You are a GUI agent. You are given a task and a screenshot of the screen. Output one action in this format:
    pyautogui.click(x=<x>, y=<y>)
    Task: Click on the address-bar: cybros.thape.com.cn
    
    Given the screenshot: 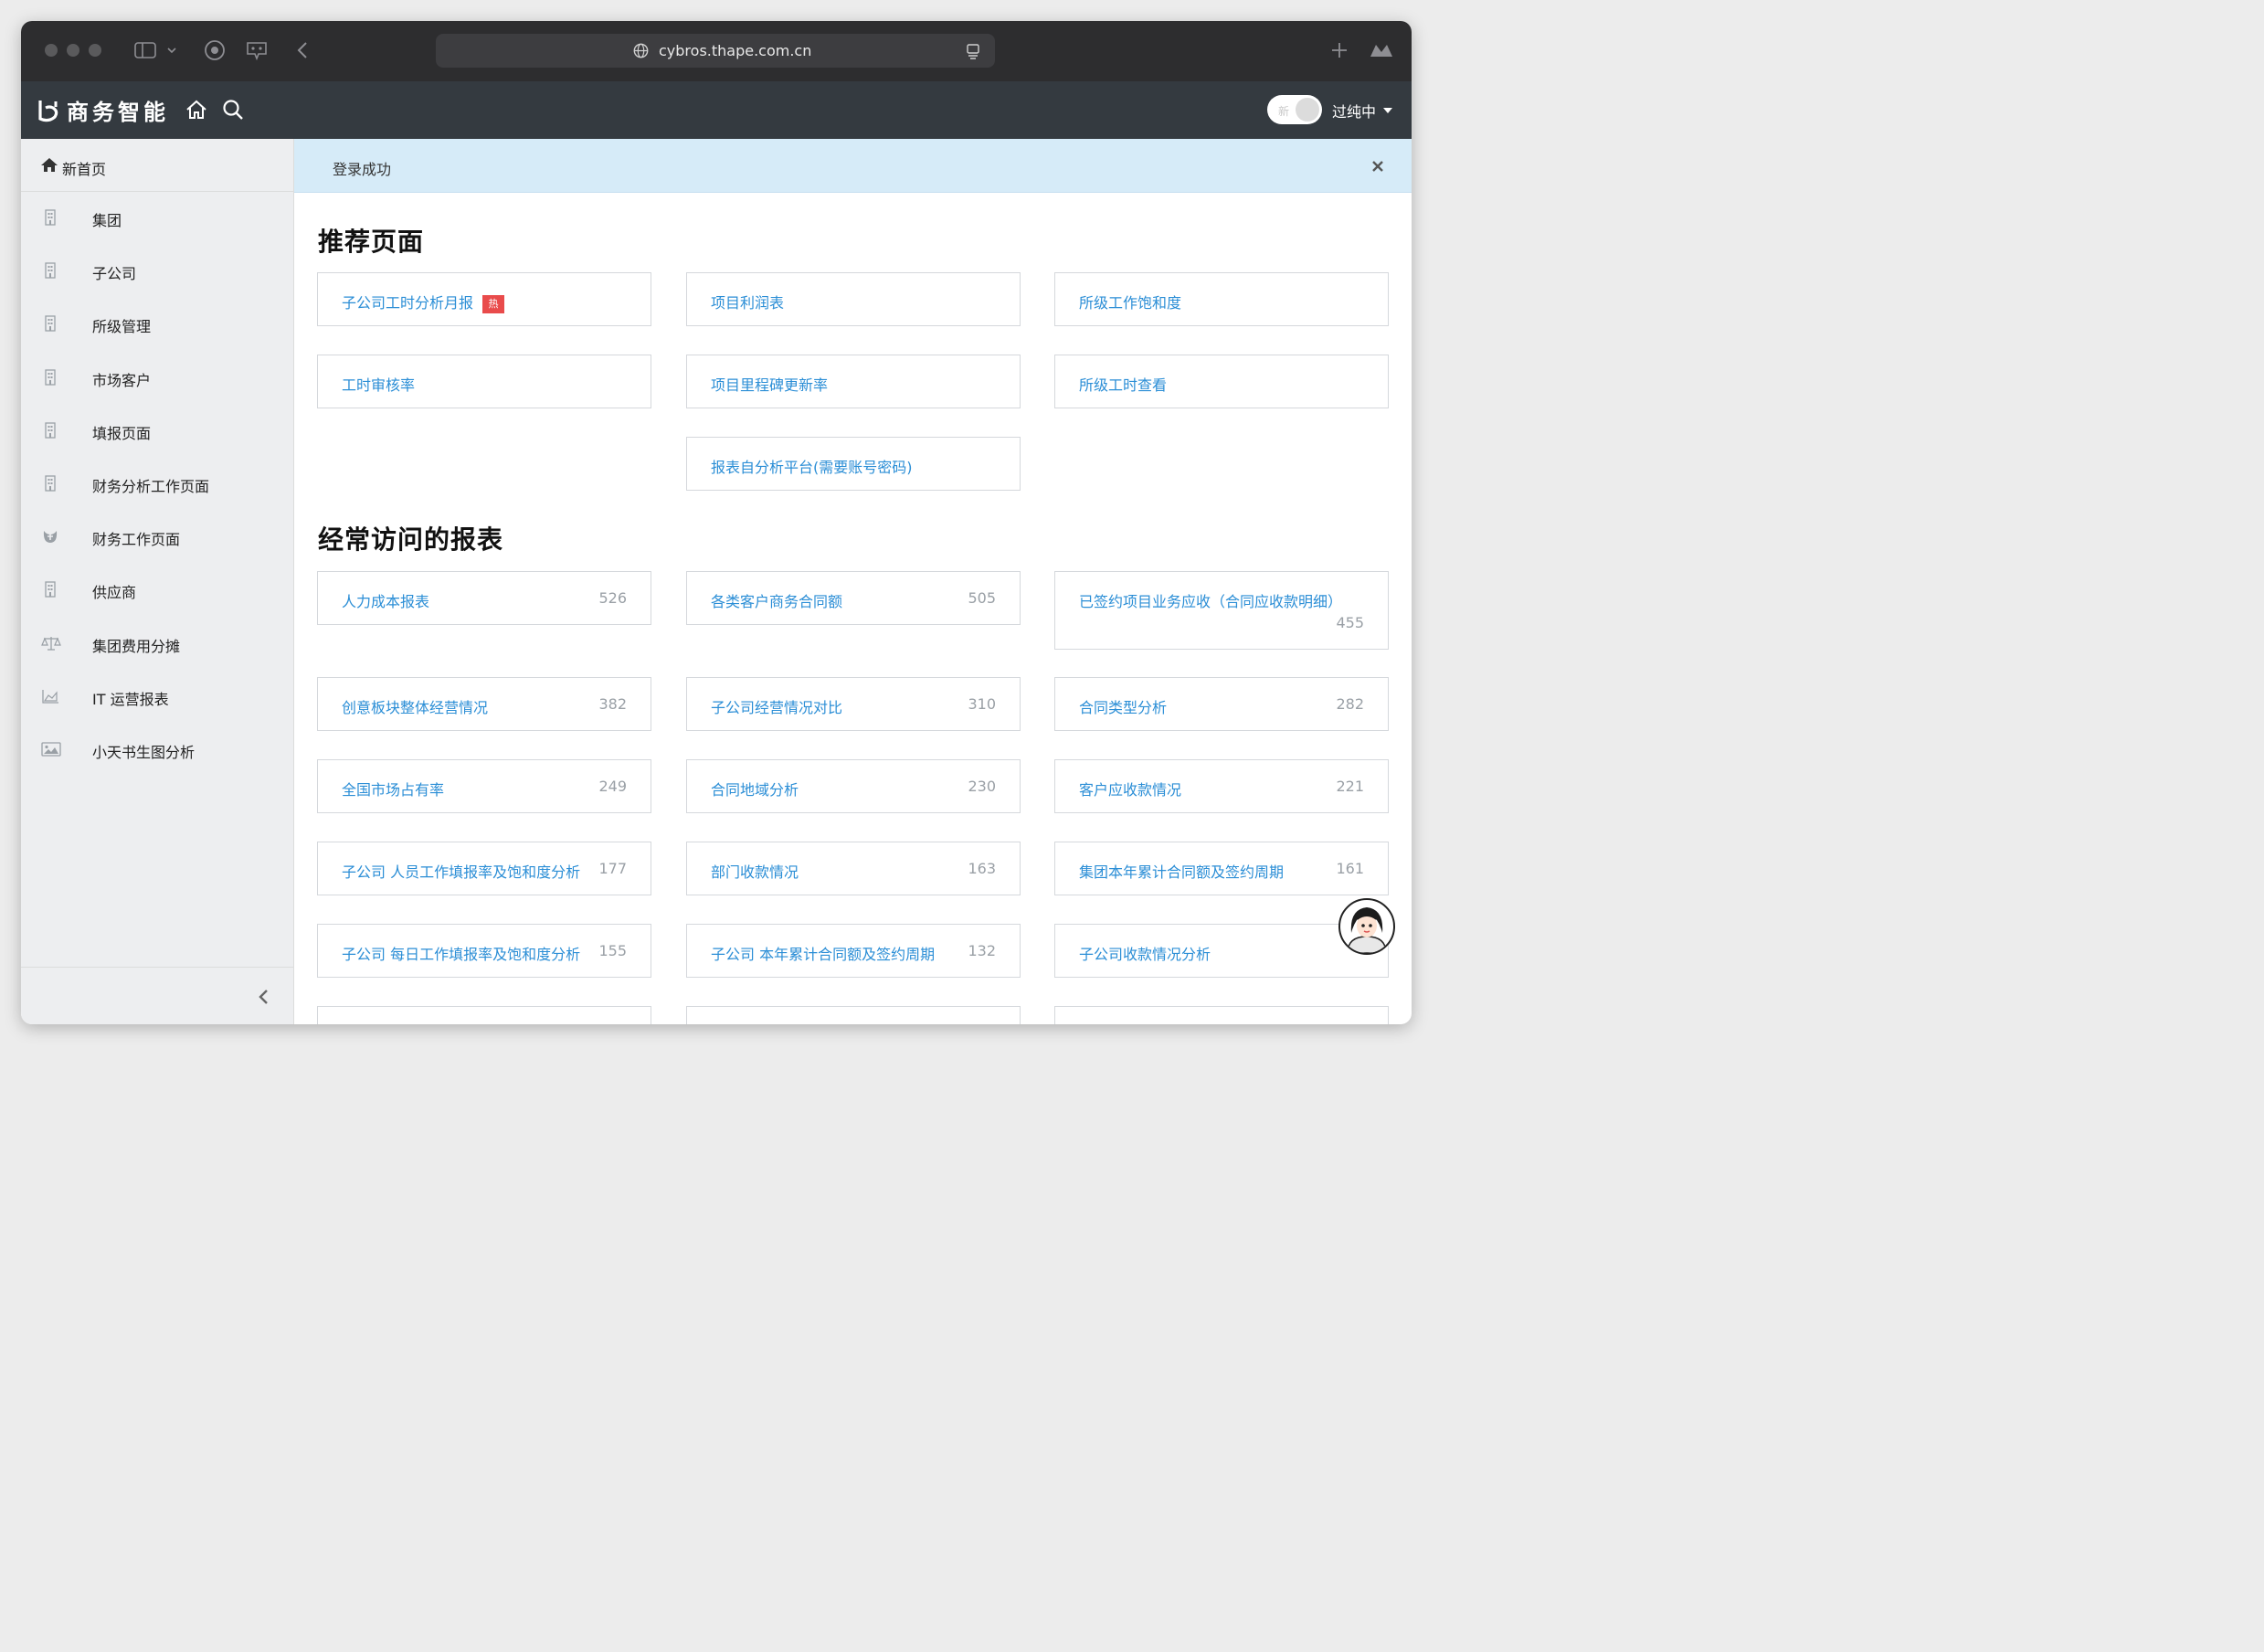 What is the action you would take?
    pyautogui.click(x=715, y=51)
    